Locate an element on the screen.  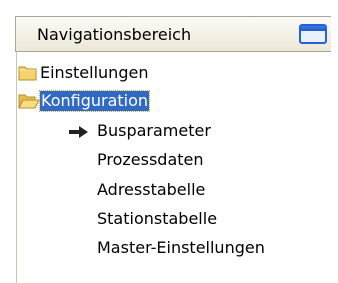
folder-closed-icon is located at coordinates (28, 75).